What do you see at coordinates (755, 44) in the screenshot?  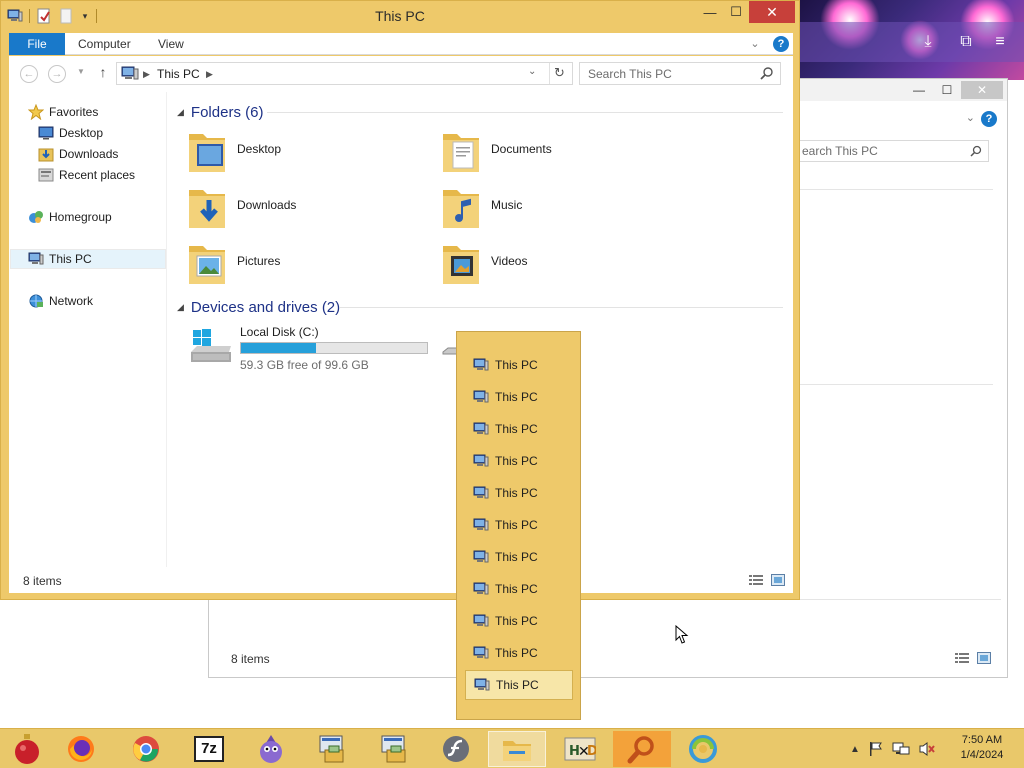 I see `expand-ribbon-chevron-icon: ⌄` at bounding box center [755, 44].